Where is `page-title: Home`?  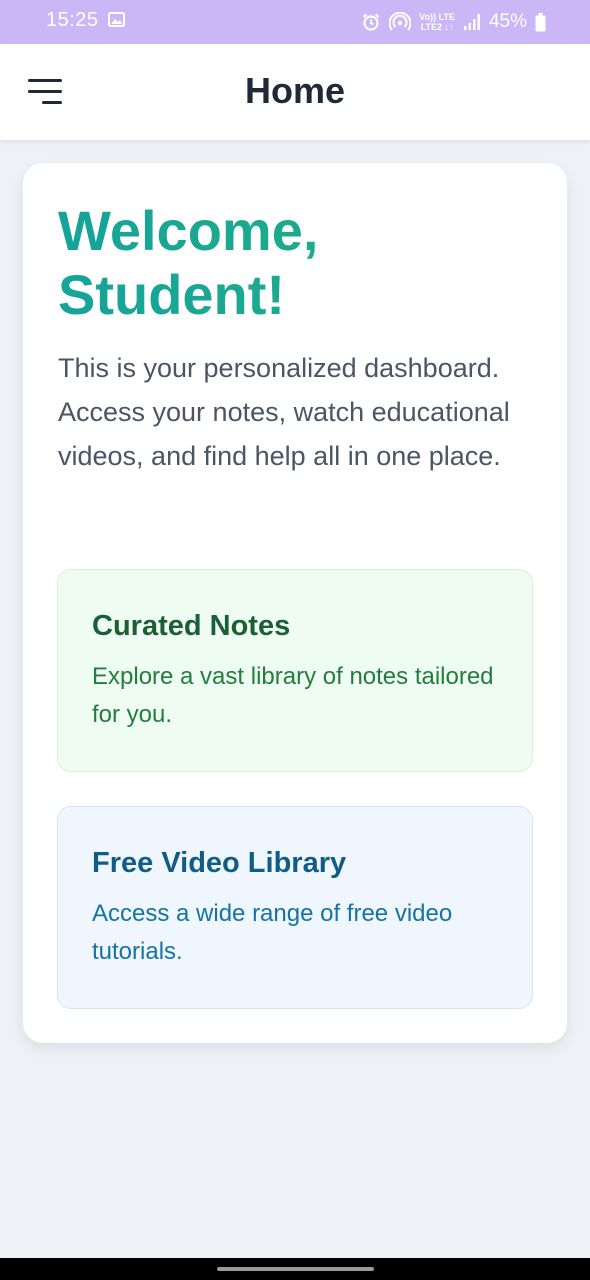
page-title: Home is located at coordinates (295, 90).